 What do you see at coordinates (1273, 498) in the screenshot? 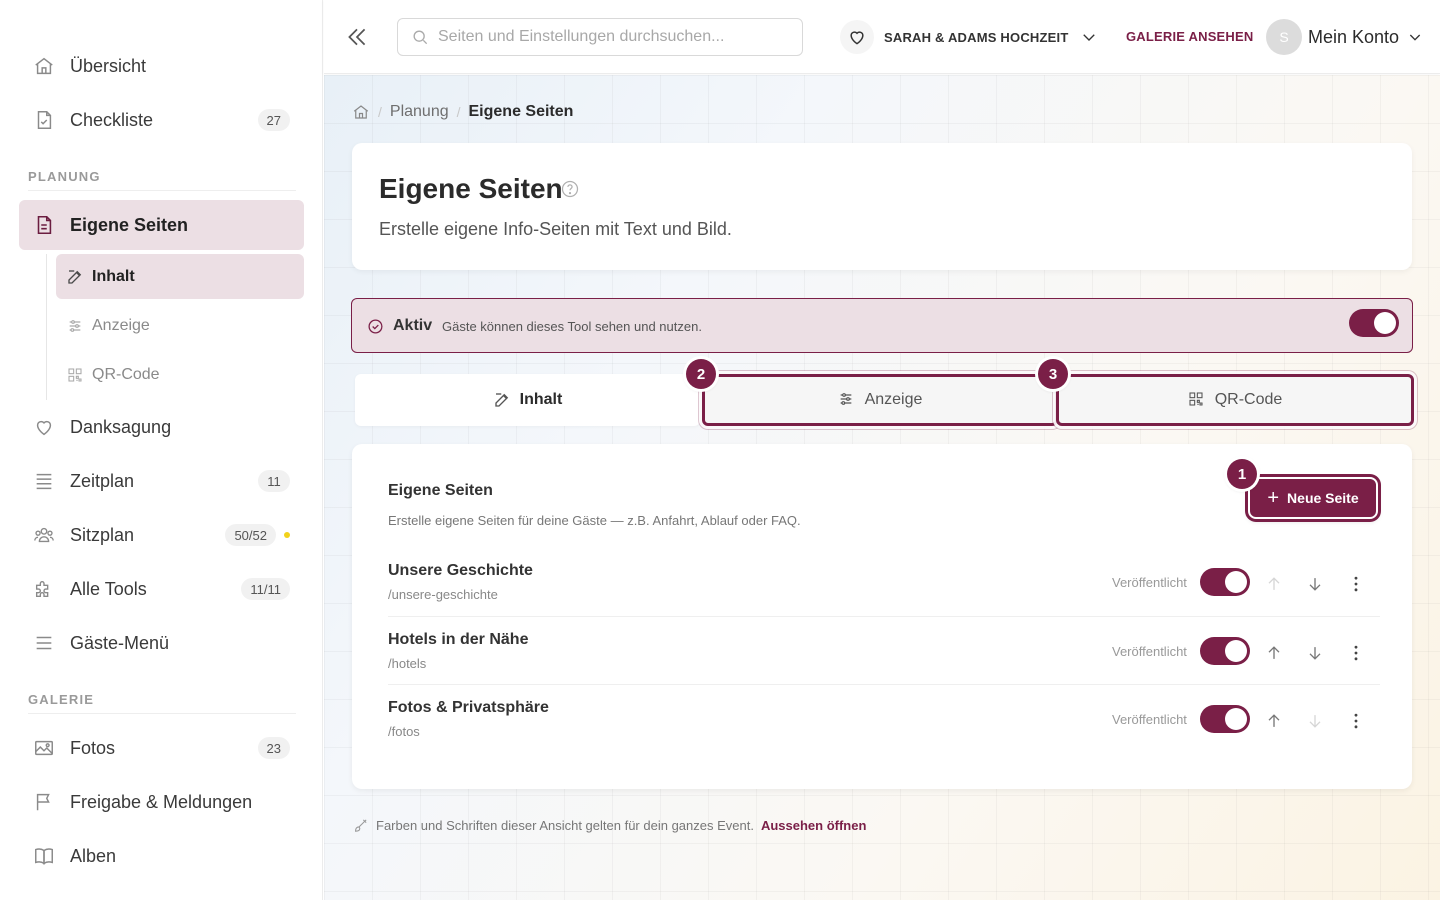
I see `plus-icon: +` at bounding box center [1273, 498].